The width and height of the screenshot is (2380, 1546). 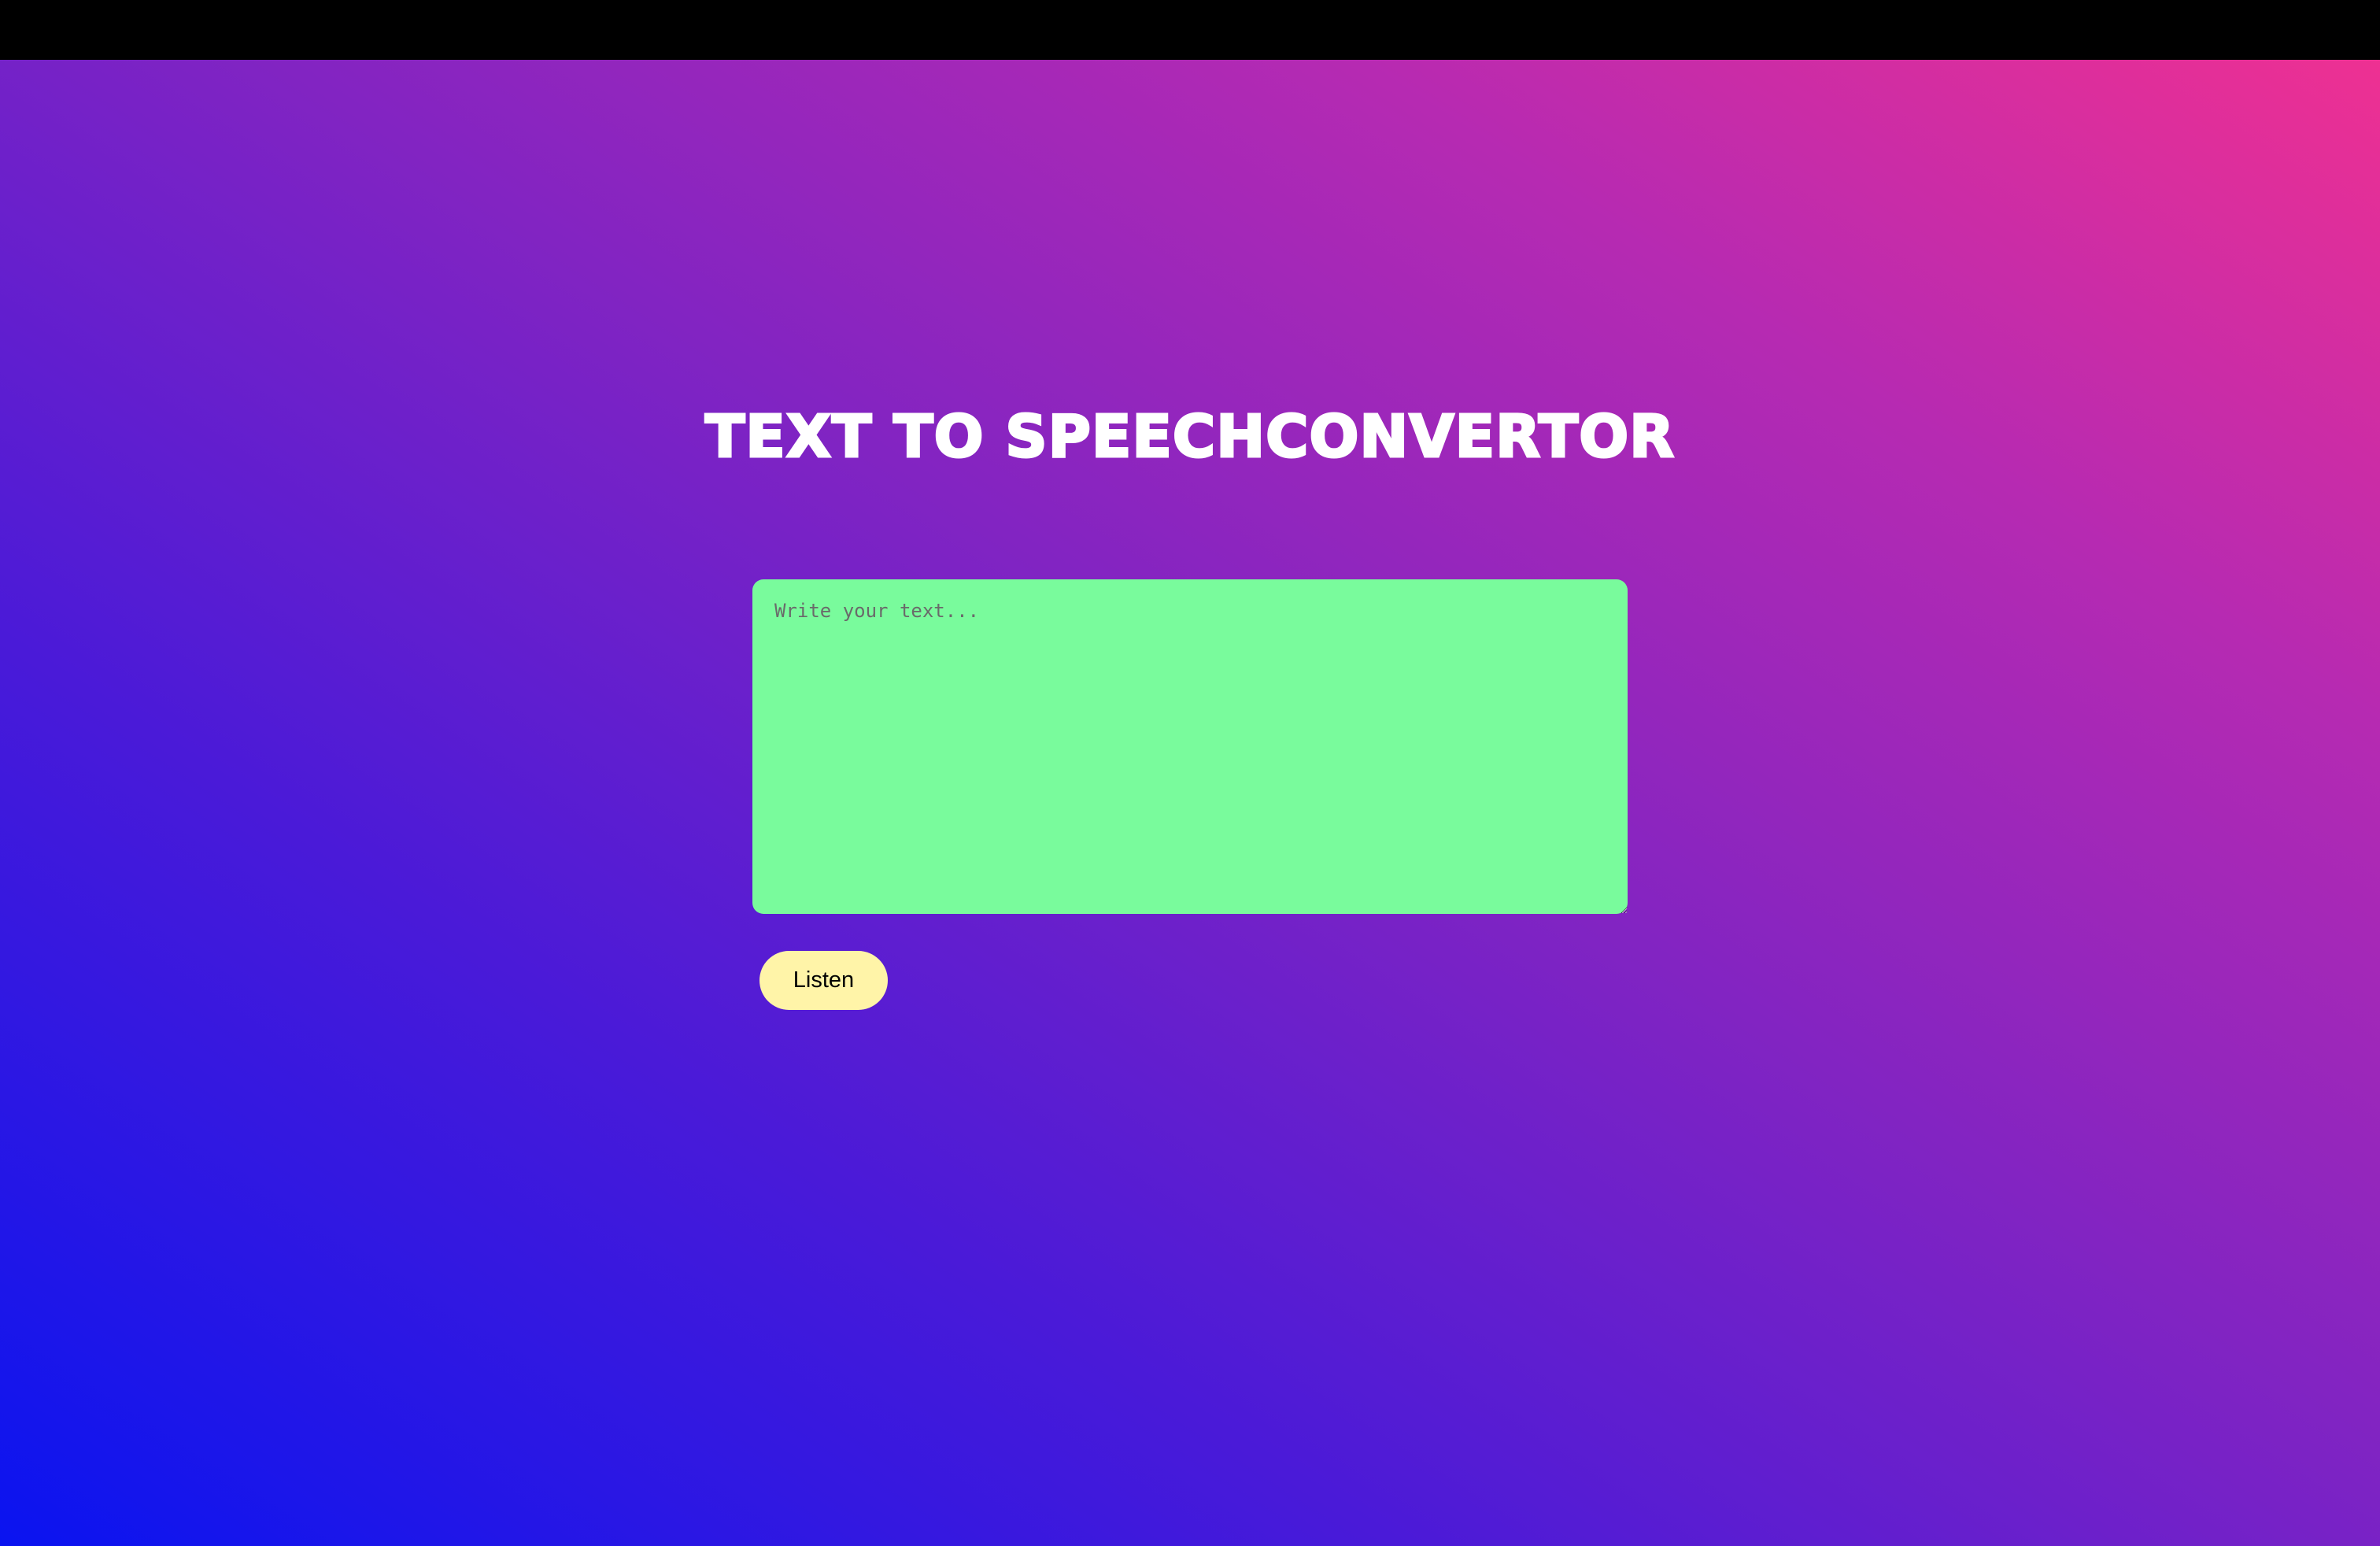 What do you see at coordinates (1190, 746) in the screenshot?
I see `text-input` at bounding box center [1190, 746].